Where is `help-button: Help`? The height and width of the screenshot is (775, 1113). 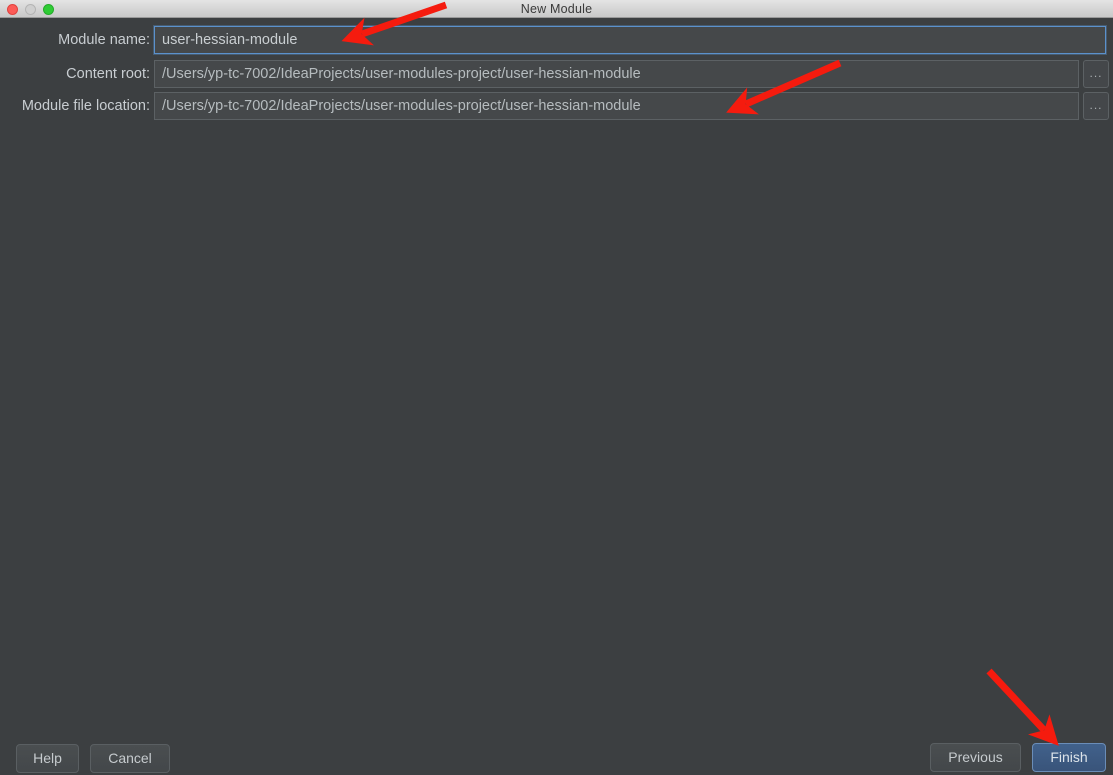
help-button: Help is located at coordinates (47, 758).